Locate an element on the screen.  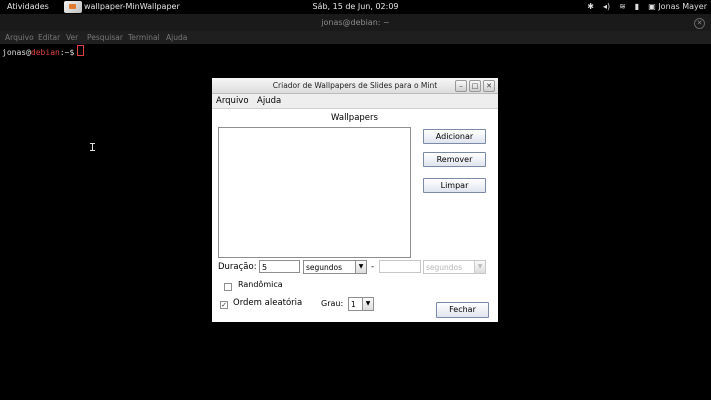
order-label: Ordem aleatória is located at coordinates (268, 303).